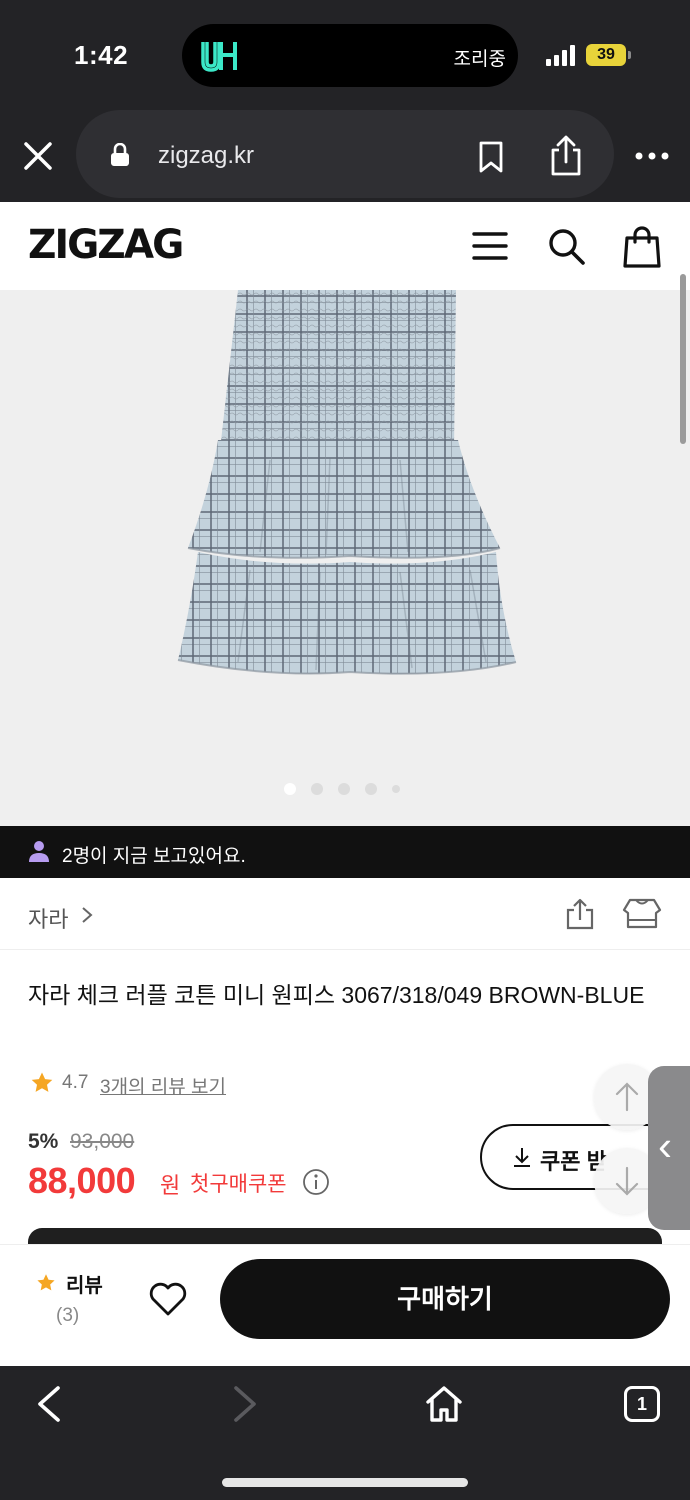 This screenshot has height=1500, width=690. What do you see at coordinates (48, 918) in the screenshot?
I see `brand-link: 자라` at bounding box center [48, 918].